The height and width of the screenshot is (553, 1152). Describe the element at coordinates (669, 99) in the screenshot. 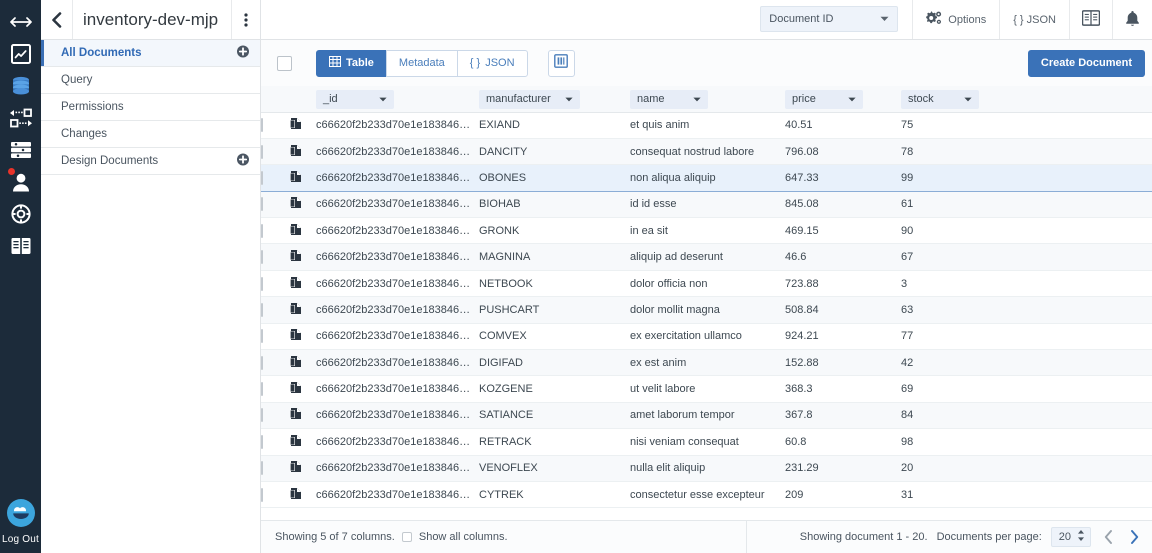

I see `column-header-name: name` at that location.